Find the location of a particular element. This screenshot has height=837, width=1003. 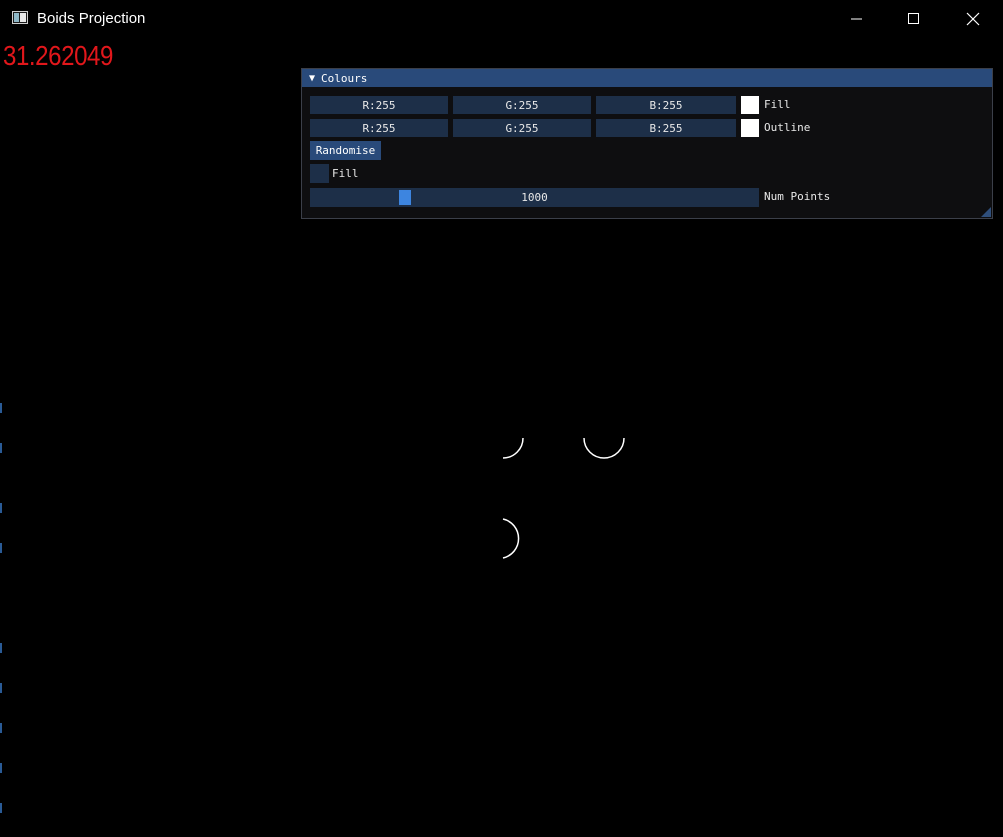

fill-blue-input: B:255 is located at coordinates (666, 105).